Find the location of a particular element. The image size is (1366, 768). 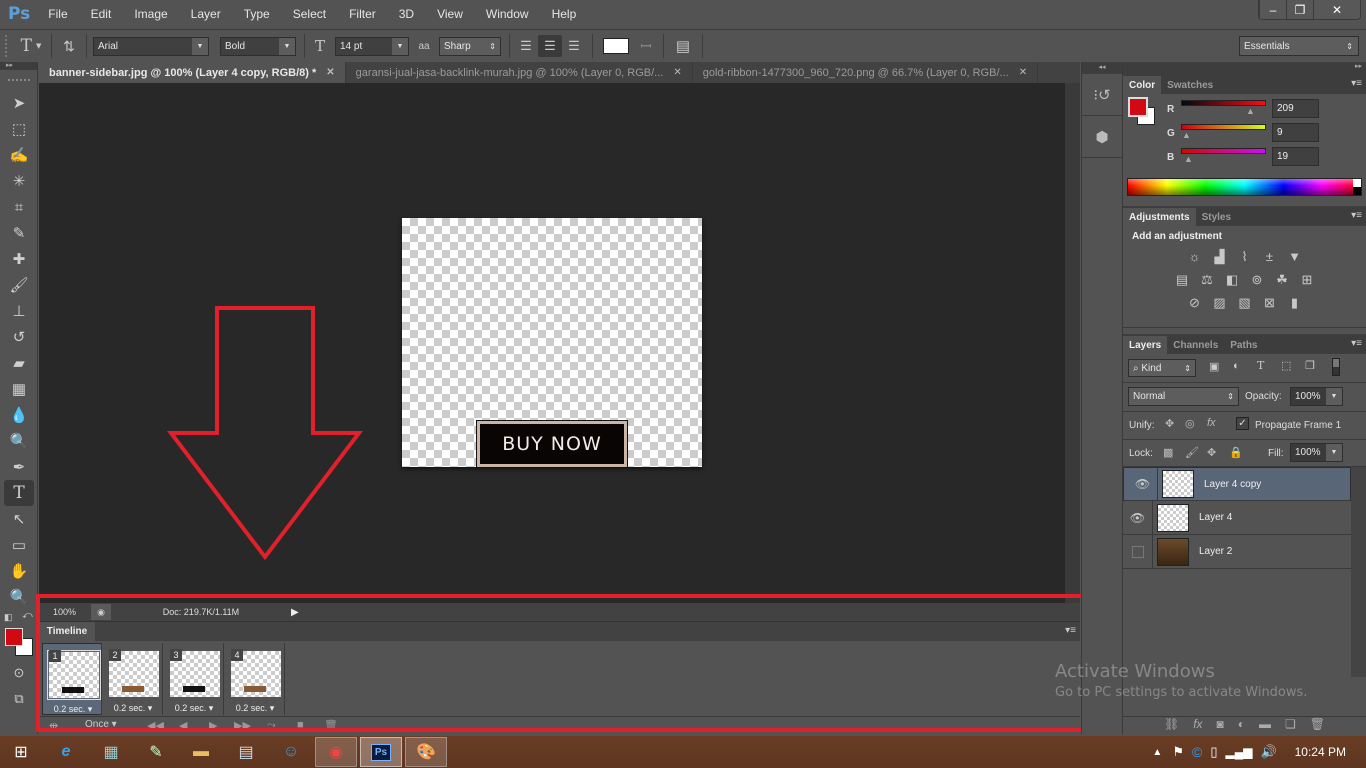

file-explorer-icon: ▬ is located at coordinates (201, 752).